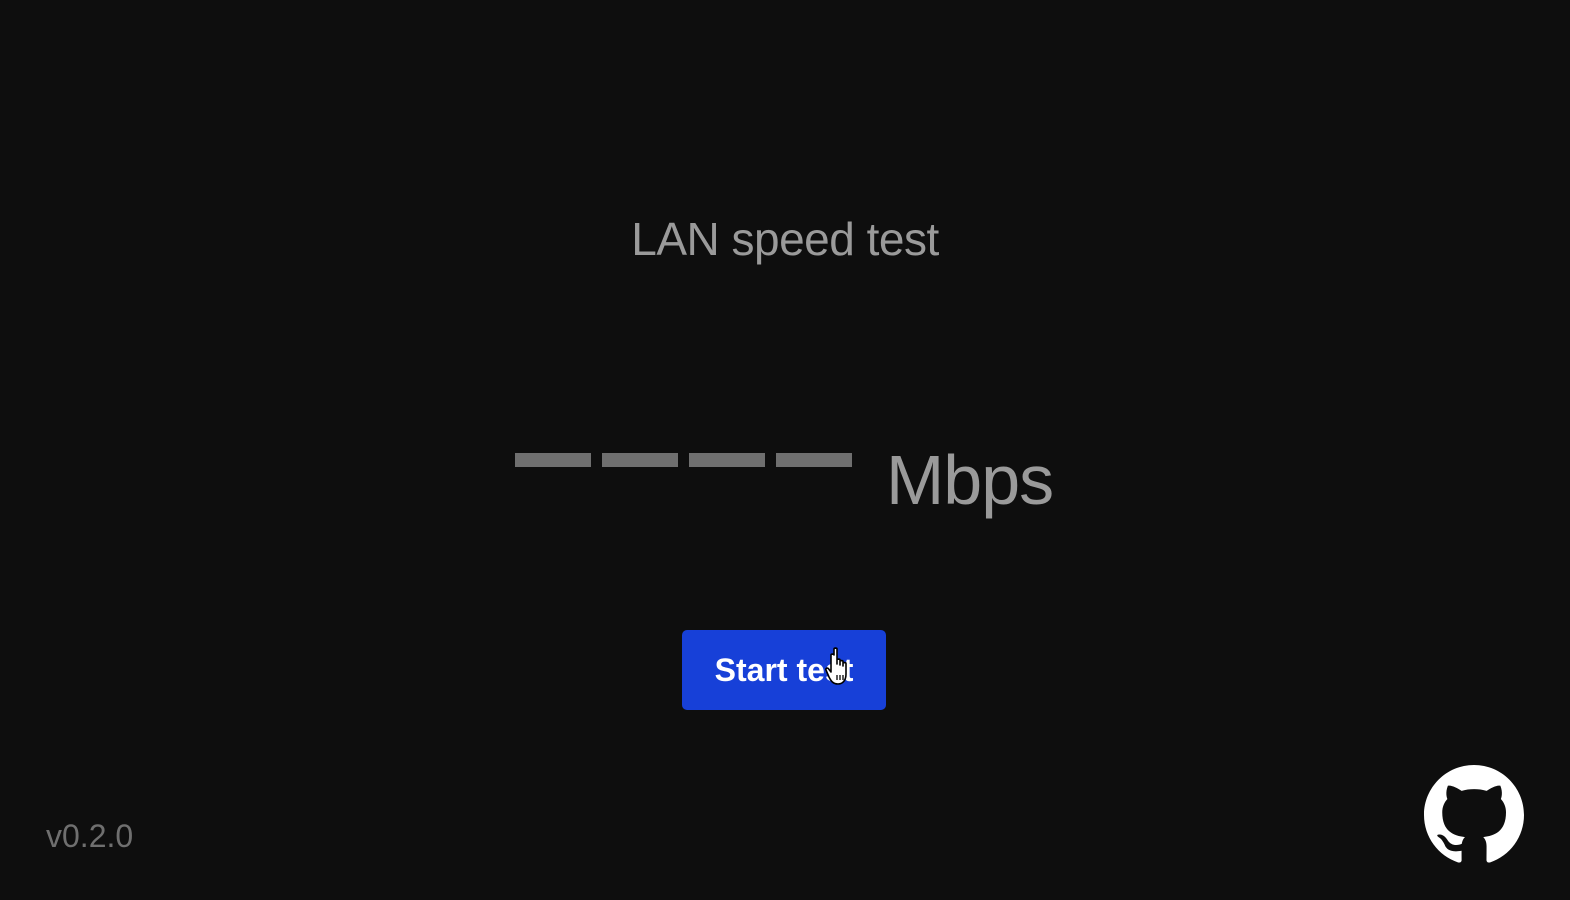  I want to click on speed-value-placeholder, so click(685, 460).